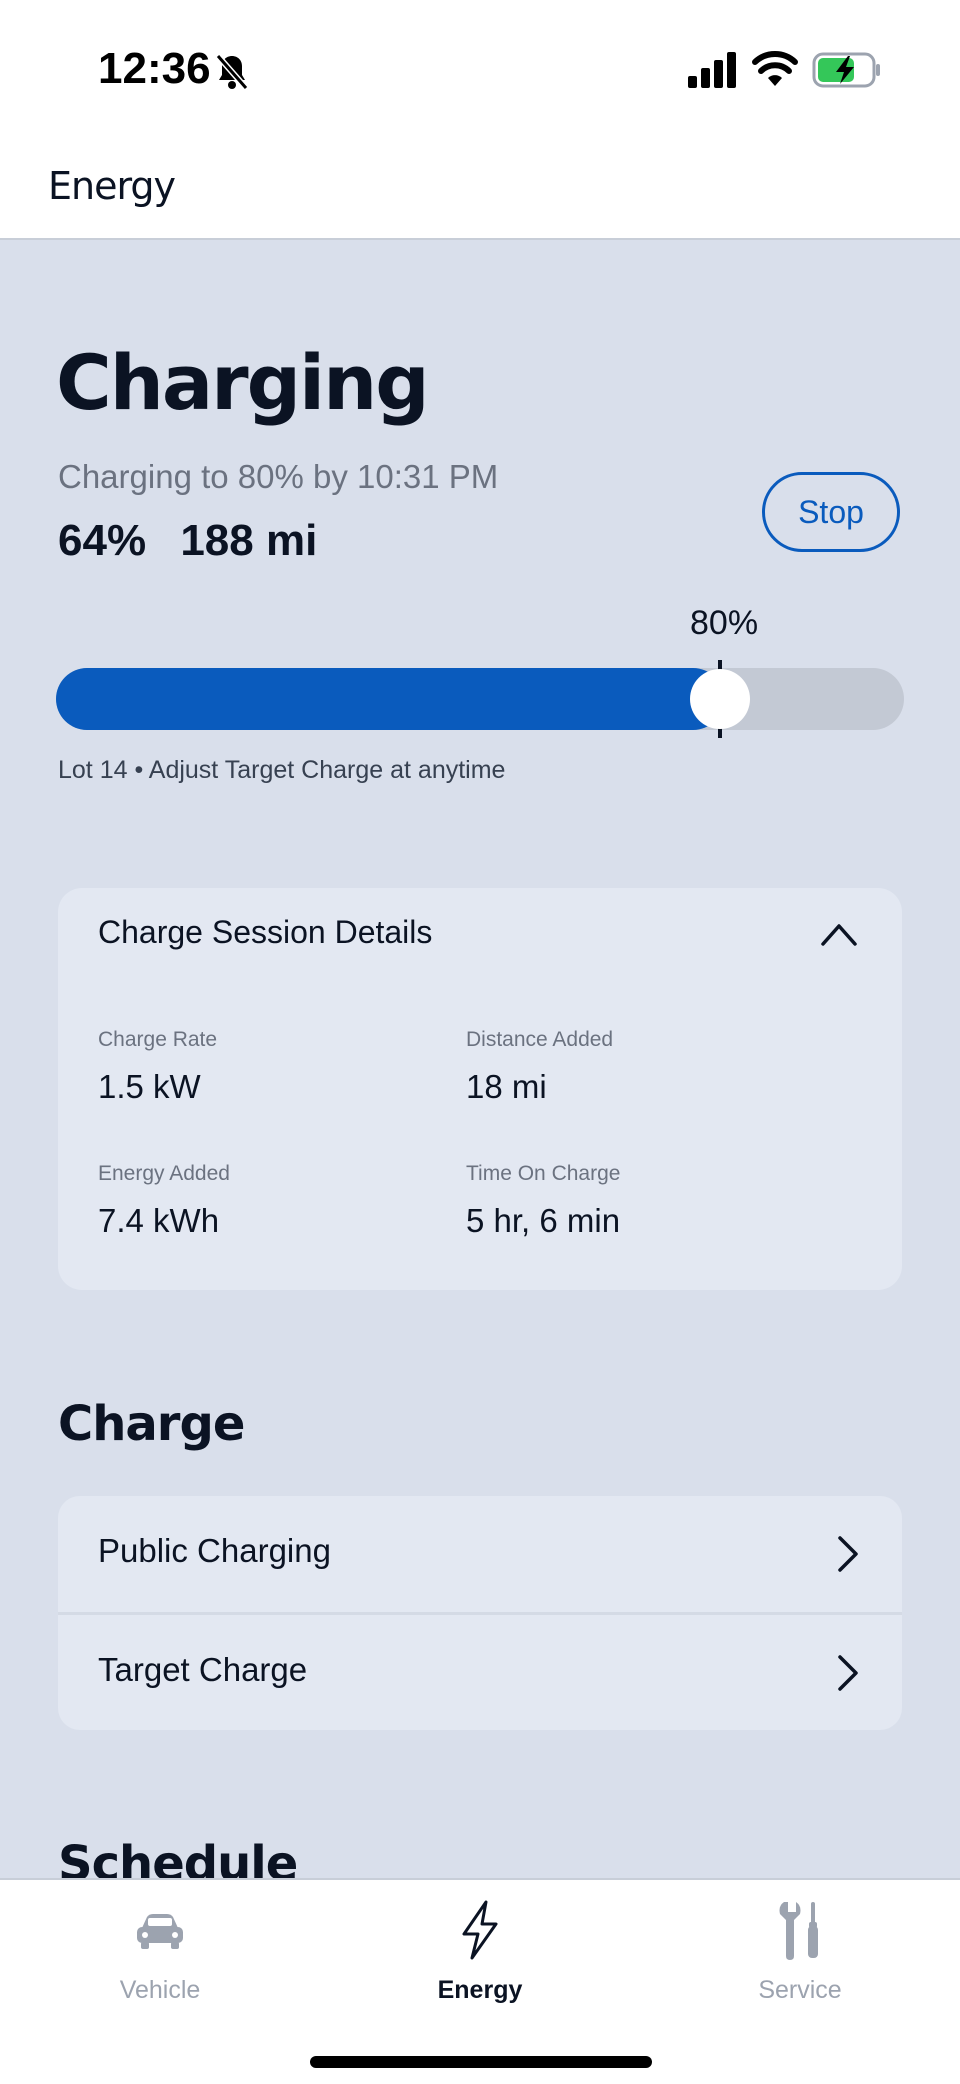  What do you see at coordinates (102, 540) in the screenshot?
I see `battery-percent: 64%` at bounding box center [102, 540].